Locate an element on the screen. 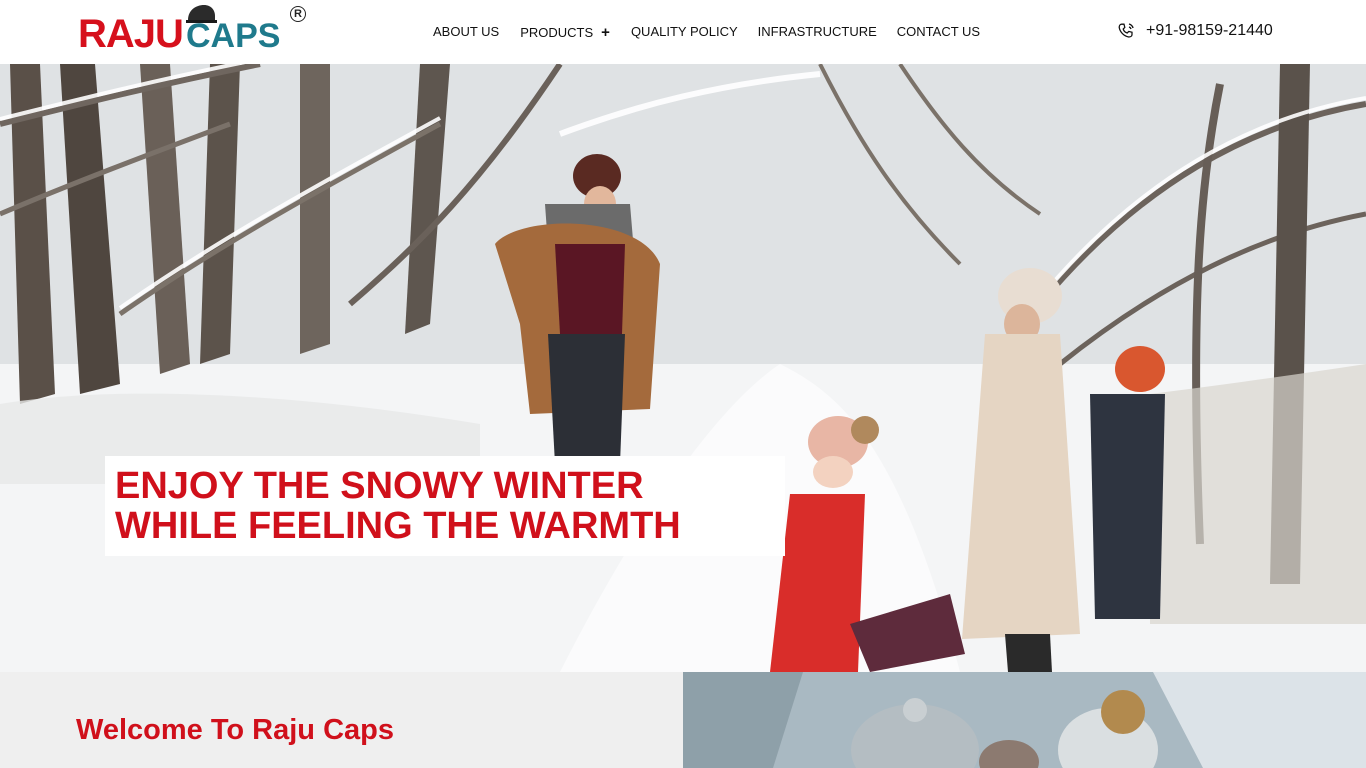  nav-quality-policy: QUALITY POLICY is located at coordinates (684, 32).